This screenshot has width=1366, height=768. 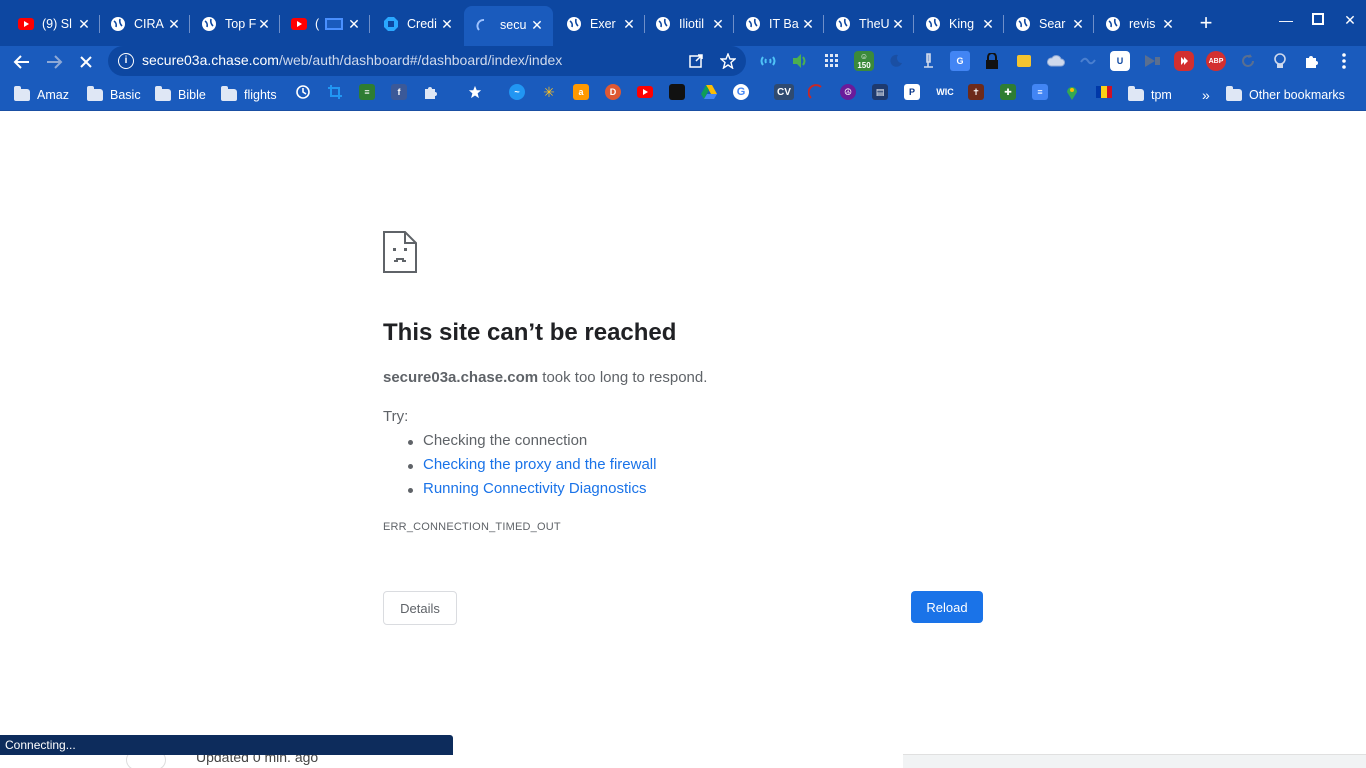 I want to click on tab-it-ba: IT Ba ✕, so click(x=775, y=24).